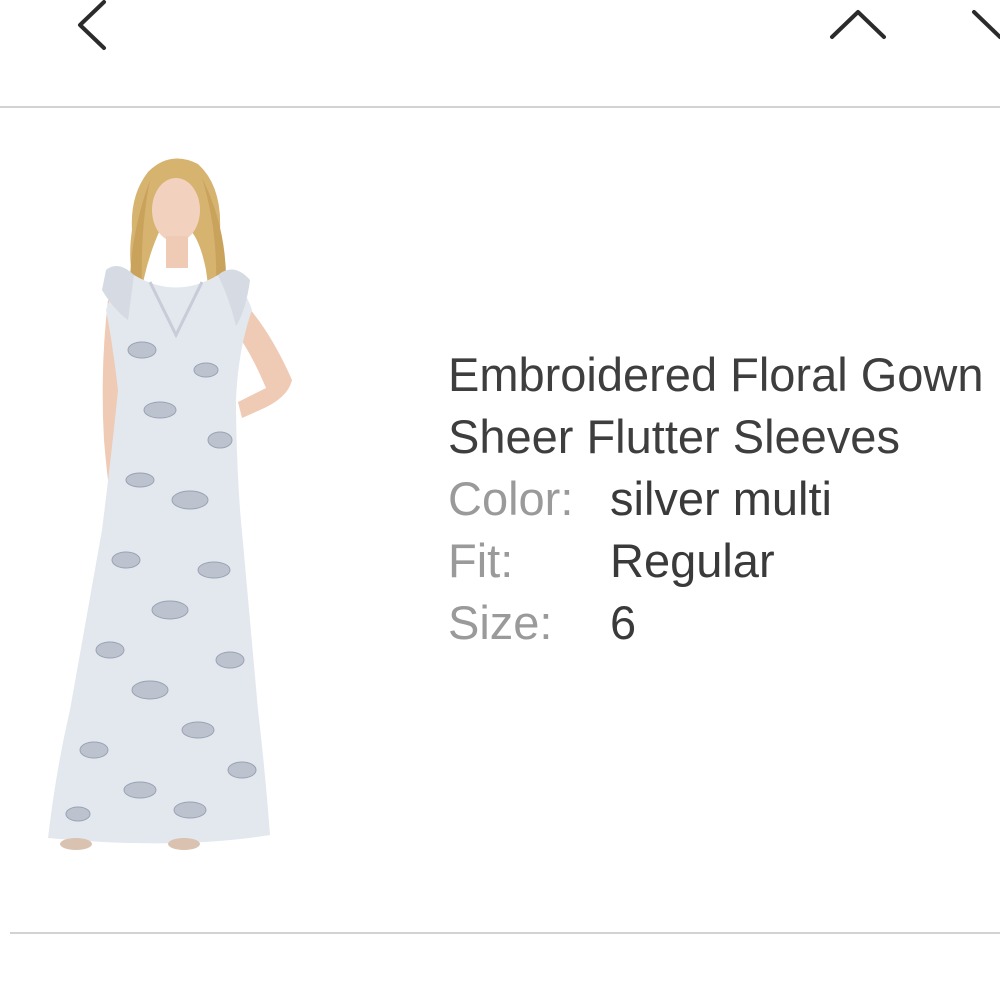 This screenshot has height=1000, width=1000. Describe the element at coordinates (511, 498) in the screenshot. I see `color-label: Color:` at that location.